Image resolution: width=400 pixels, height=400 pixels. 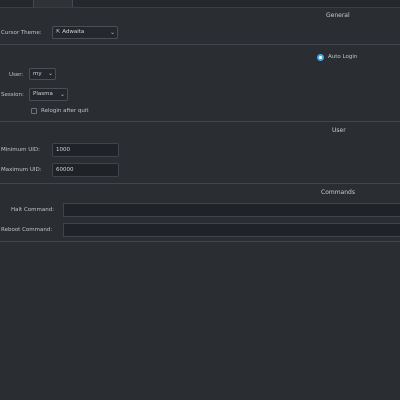 What do you see at coordinates (200, 183) in the screenshot?
I see `divider-commands-top` at bounding box center [200, 183].